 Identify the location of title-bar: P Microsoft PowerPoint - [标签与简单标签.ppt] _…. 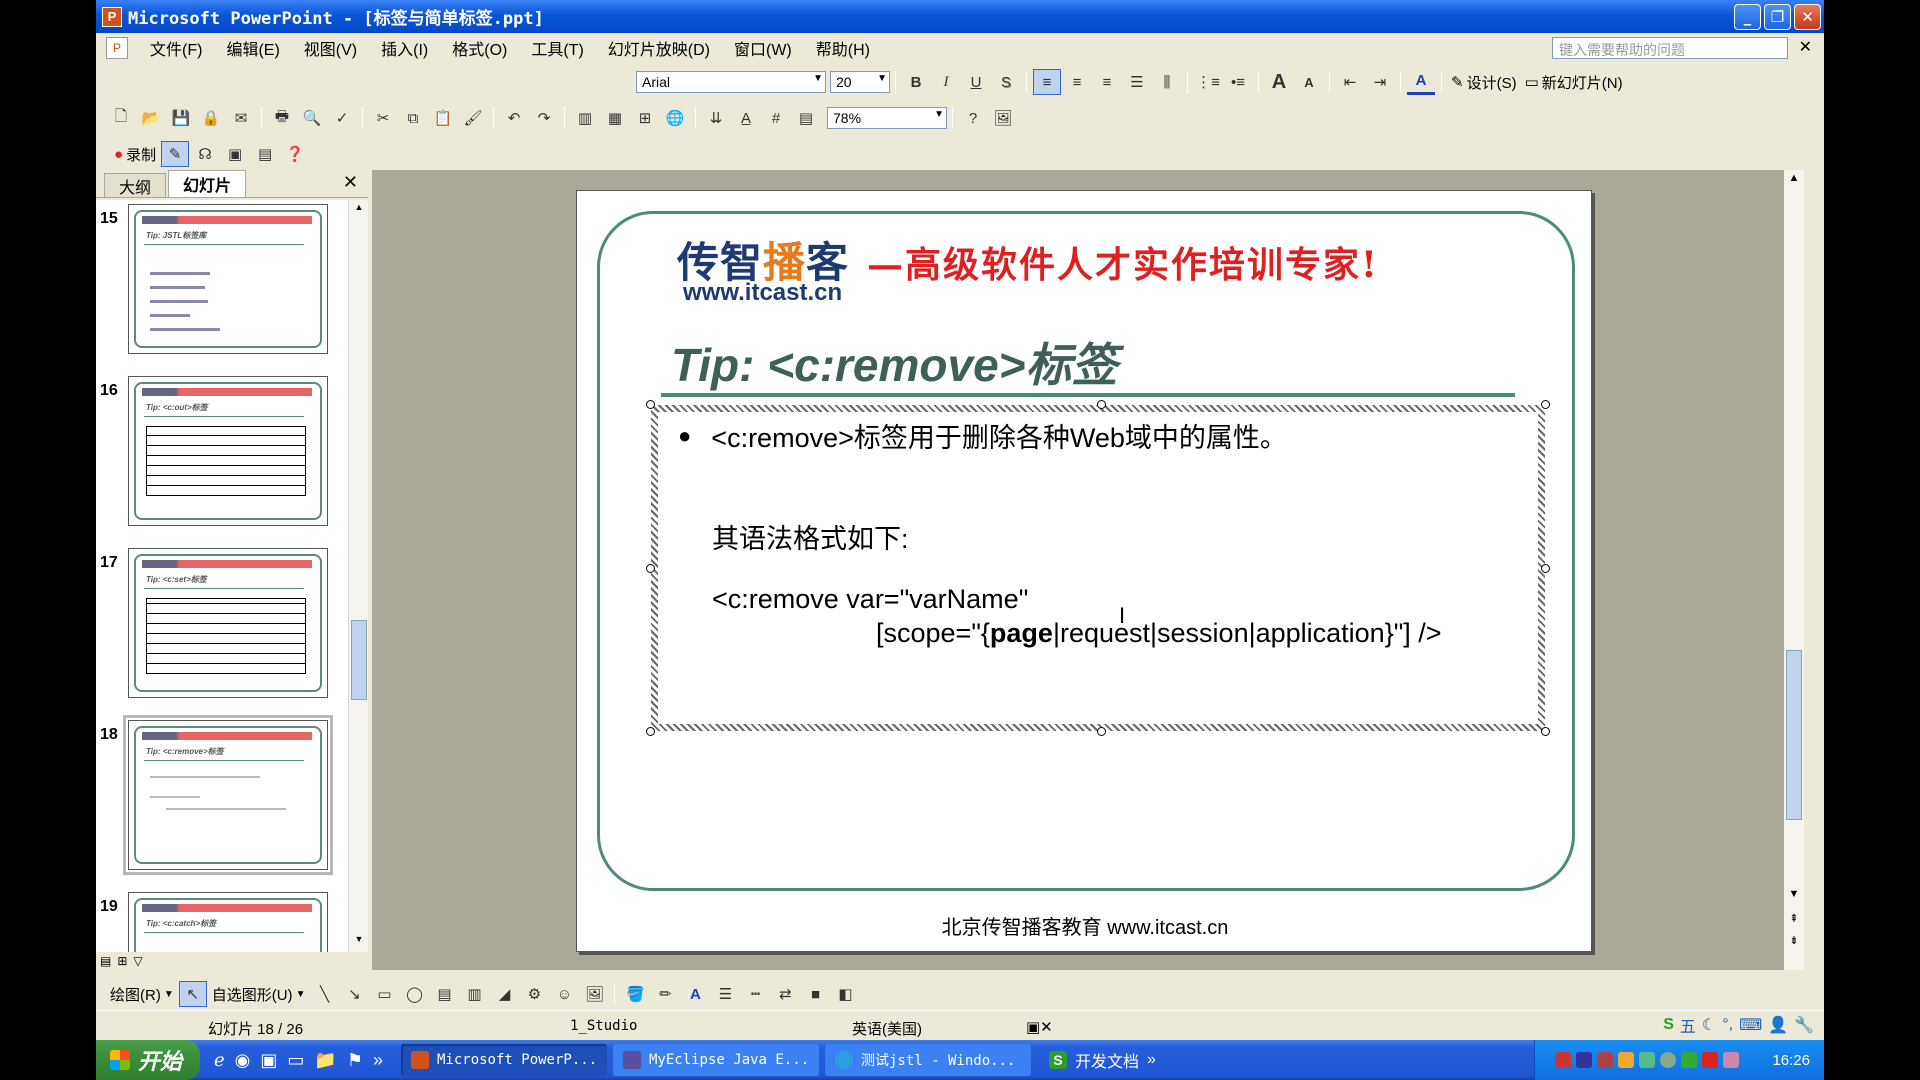
(960, 16).